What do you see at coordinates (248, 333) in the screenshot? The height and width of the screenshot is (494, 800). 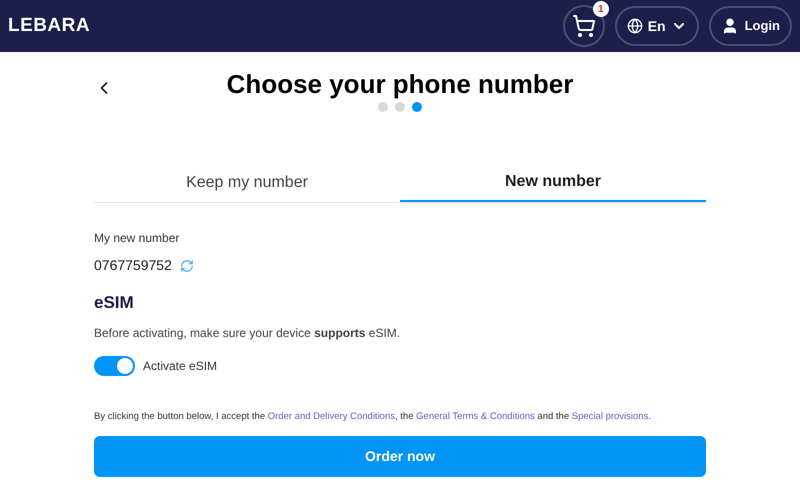 I see `esim-note: Before activating, make sure your device supports eSIM.` at bounding box center [248, 333].